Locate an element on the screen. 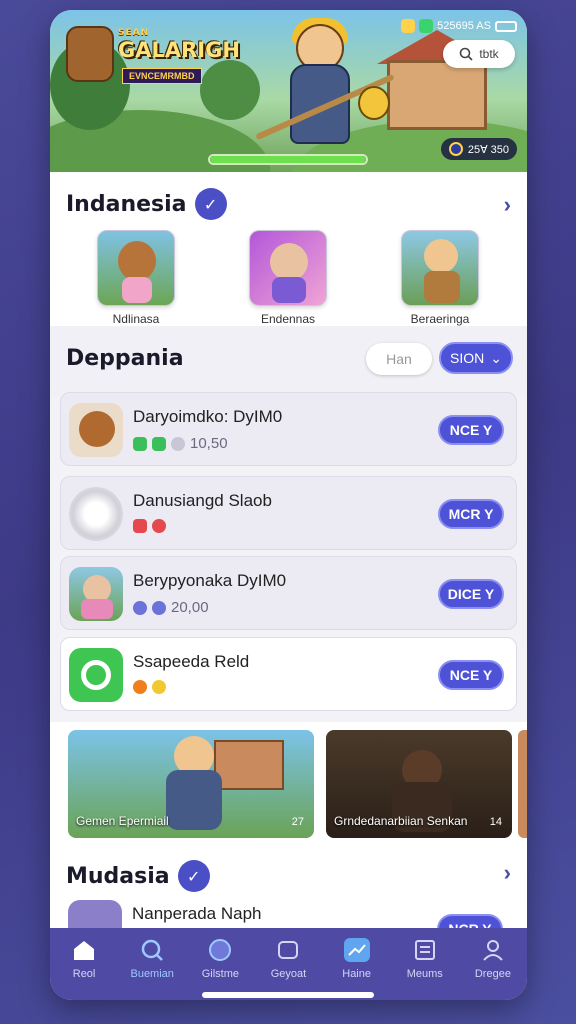  nav-label: Dregee is located at coordinates (492, 974).